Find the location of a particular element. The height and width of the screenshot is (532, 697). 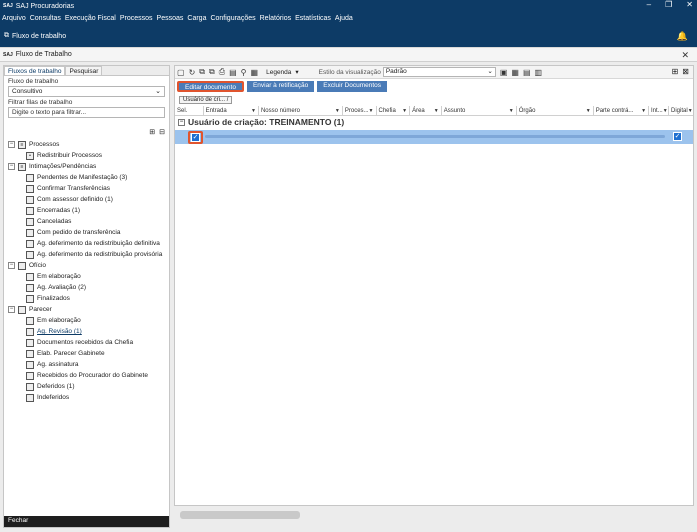

menu-configuracoes: Configurações is located at coordinates (232, 18).